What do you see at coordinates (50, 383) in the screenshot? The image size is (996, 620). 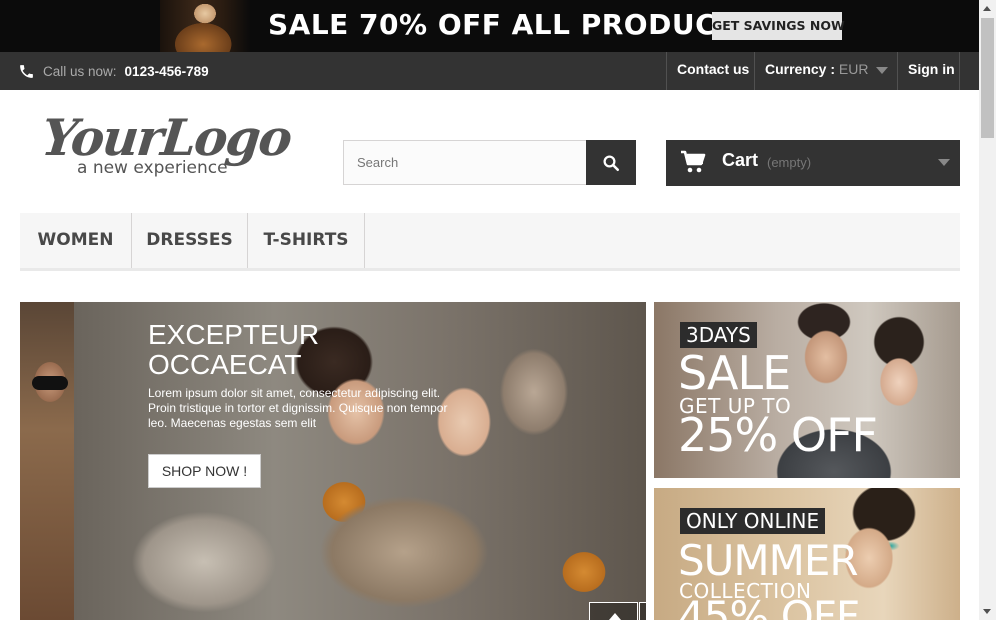 I see `sunglasses-detail` at bounding box center [50, 383].